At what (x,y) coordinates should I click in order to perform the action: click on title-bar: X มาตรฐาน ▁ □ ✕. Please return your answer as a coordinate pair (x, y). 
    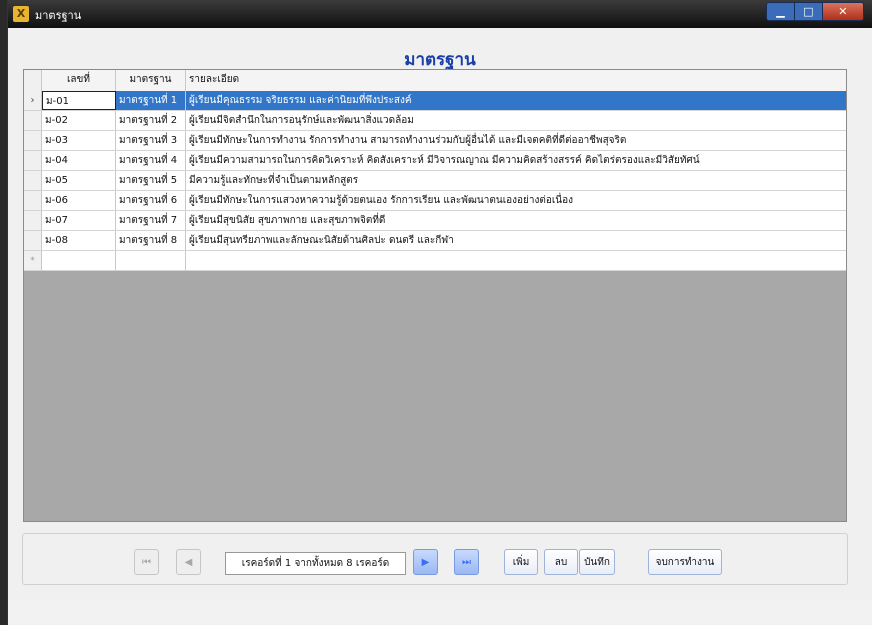
    Looking at the image, I should click on (440, 14).